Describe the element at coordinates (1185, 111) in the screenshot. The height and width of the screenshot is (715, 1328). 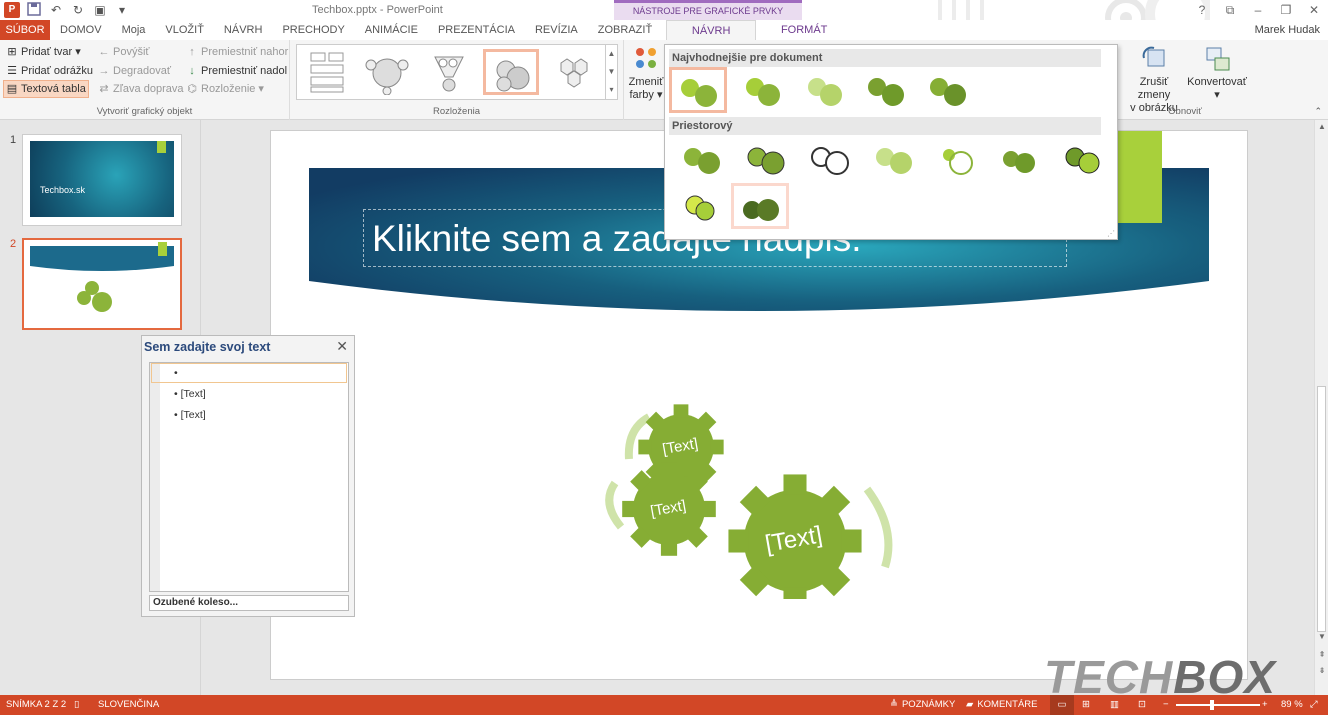
I see `reset-group-label: Obnoviť` at that location.